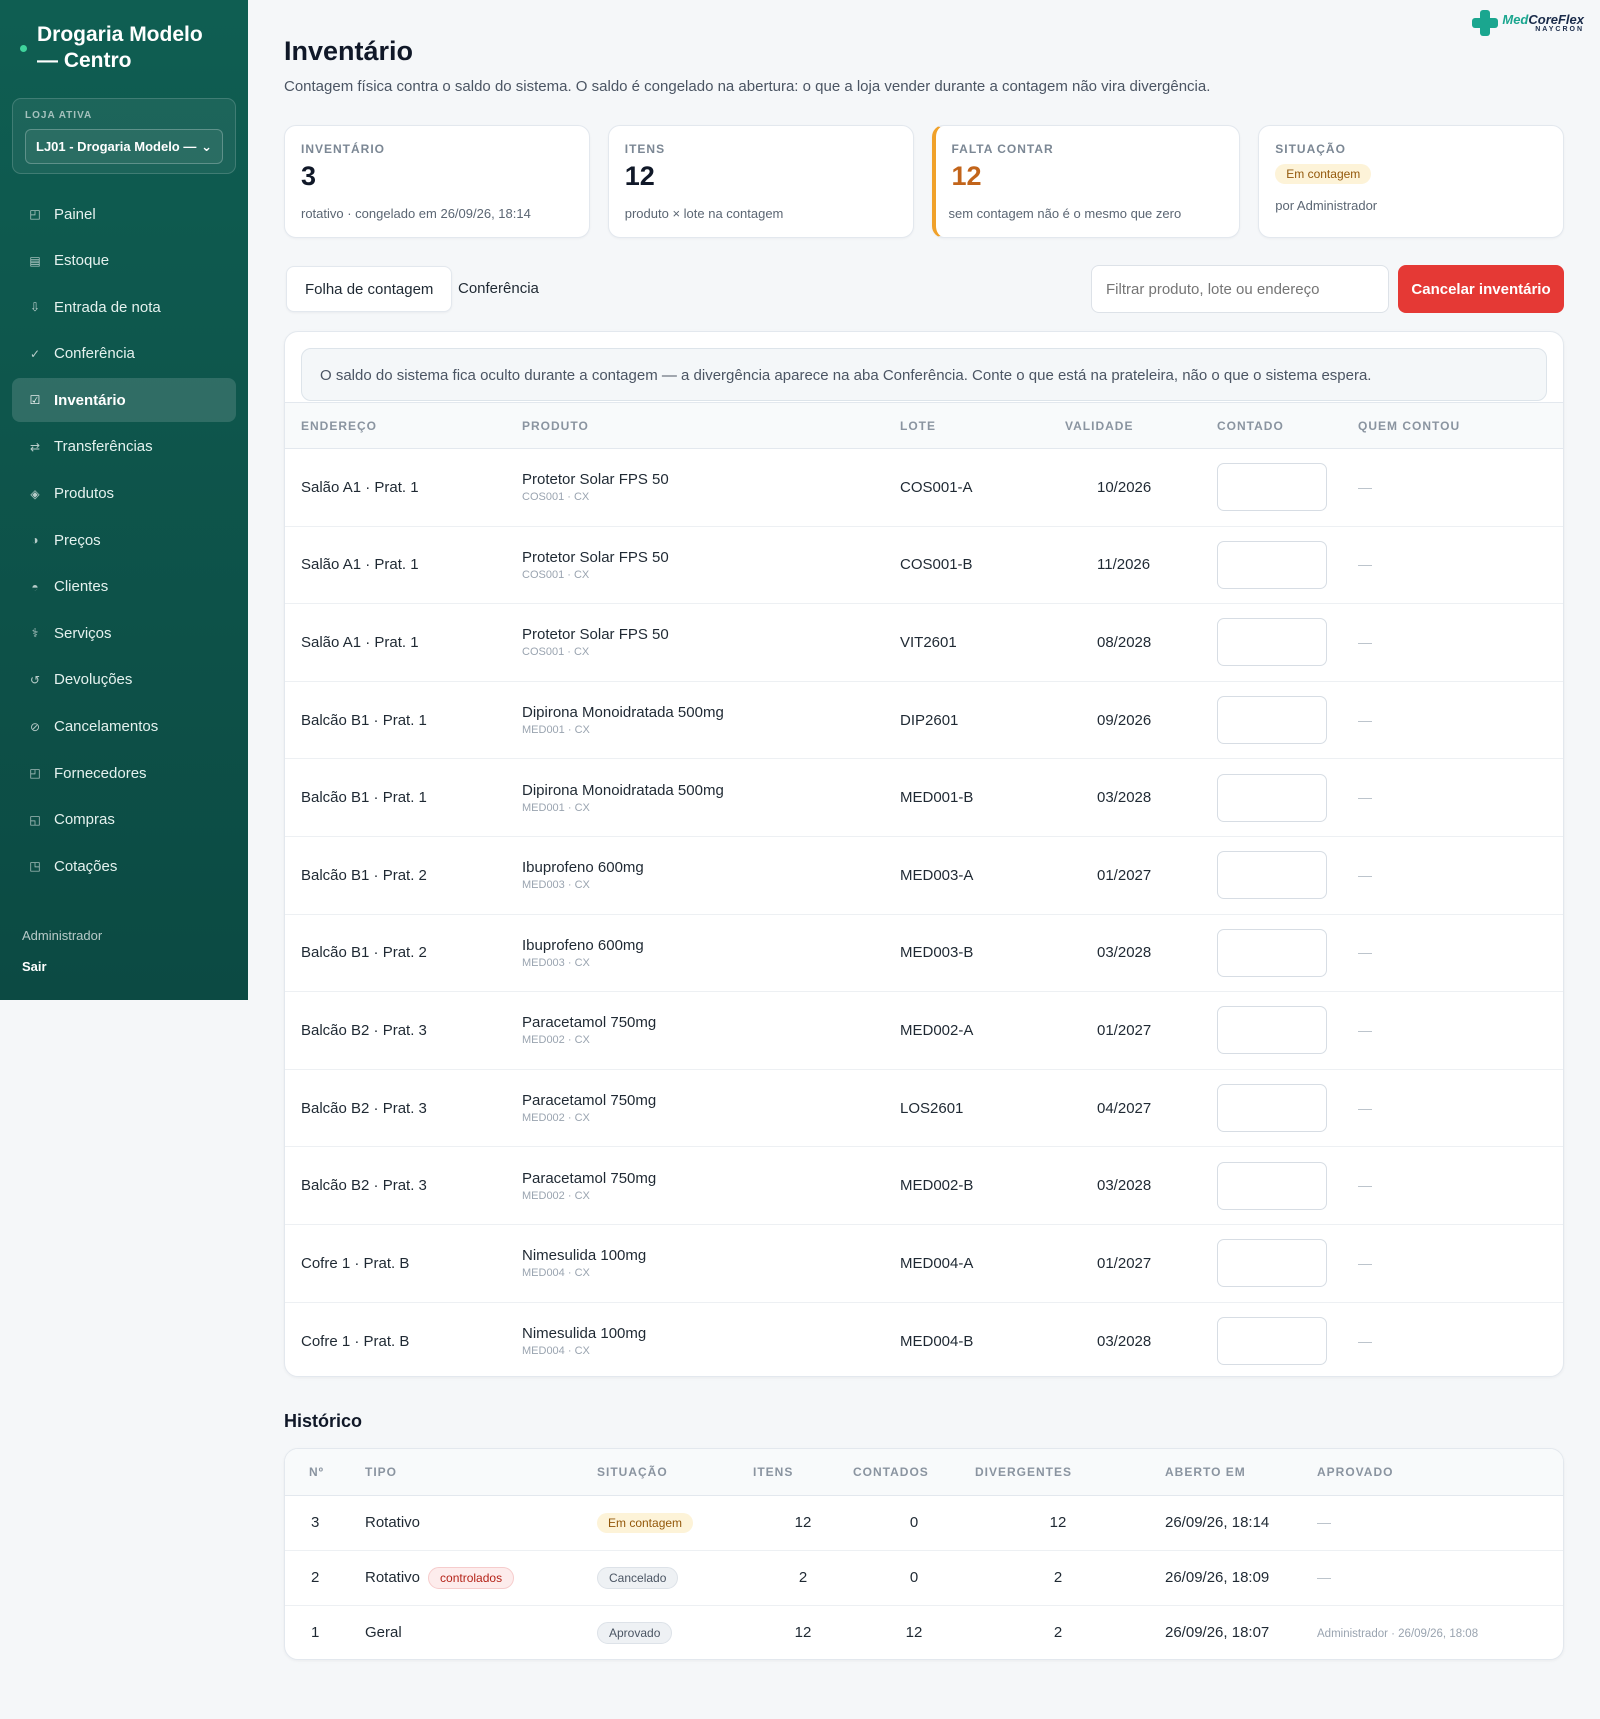 This screenshot has height=1719, width=1600. What do you see at coordinates (1398, 1634) in the screenshot?
I see `approved-value: Administrador · 26/09/26, 18:08` at bounding box center [1398, 1634].